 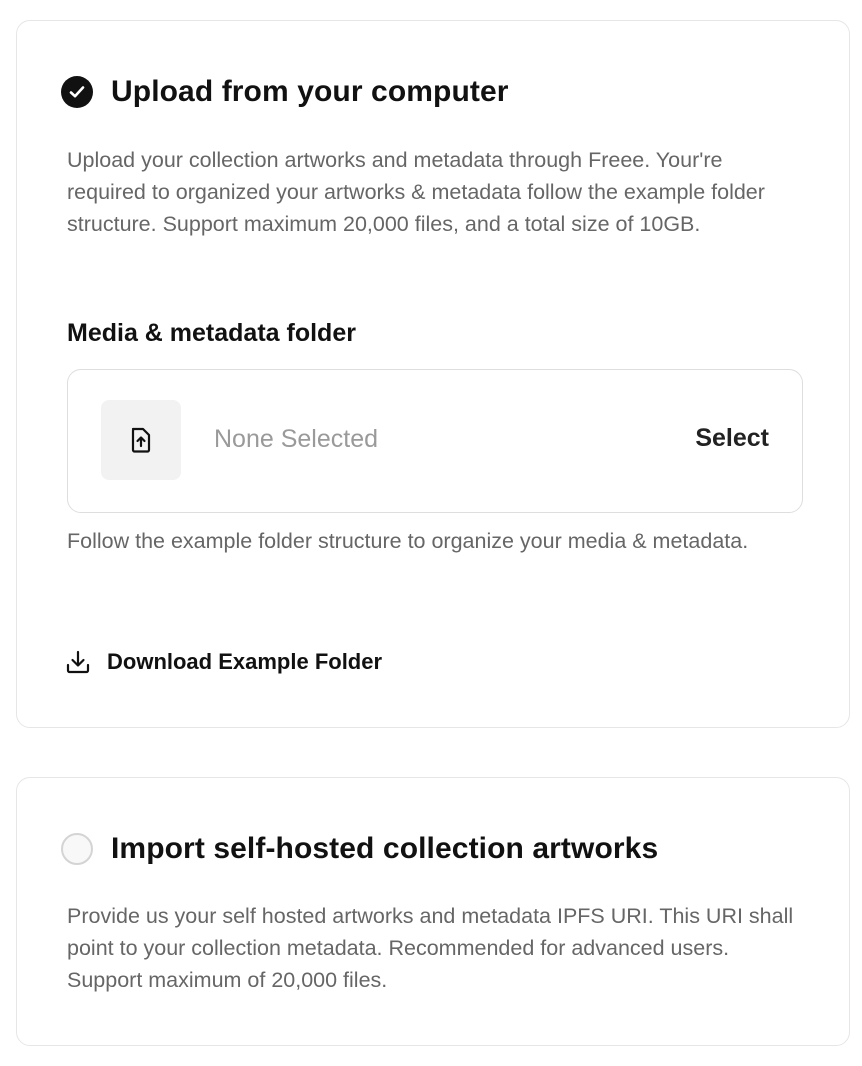 I want to click on download-example-folder-label: Download Example Folder, so click(x=245, y=661).